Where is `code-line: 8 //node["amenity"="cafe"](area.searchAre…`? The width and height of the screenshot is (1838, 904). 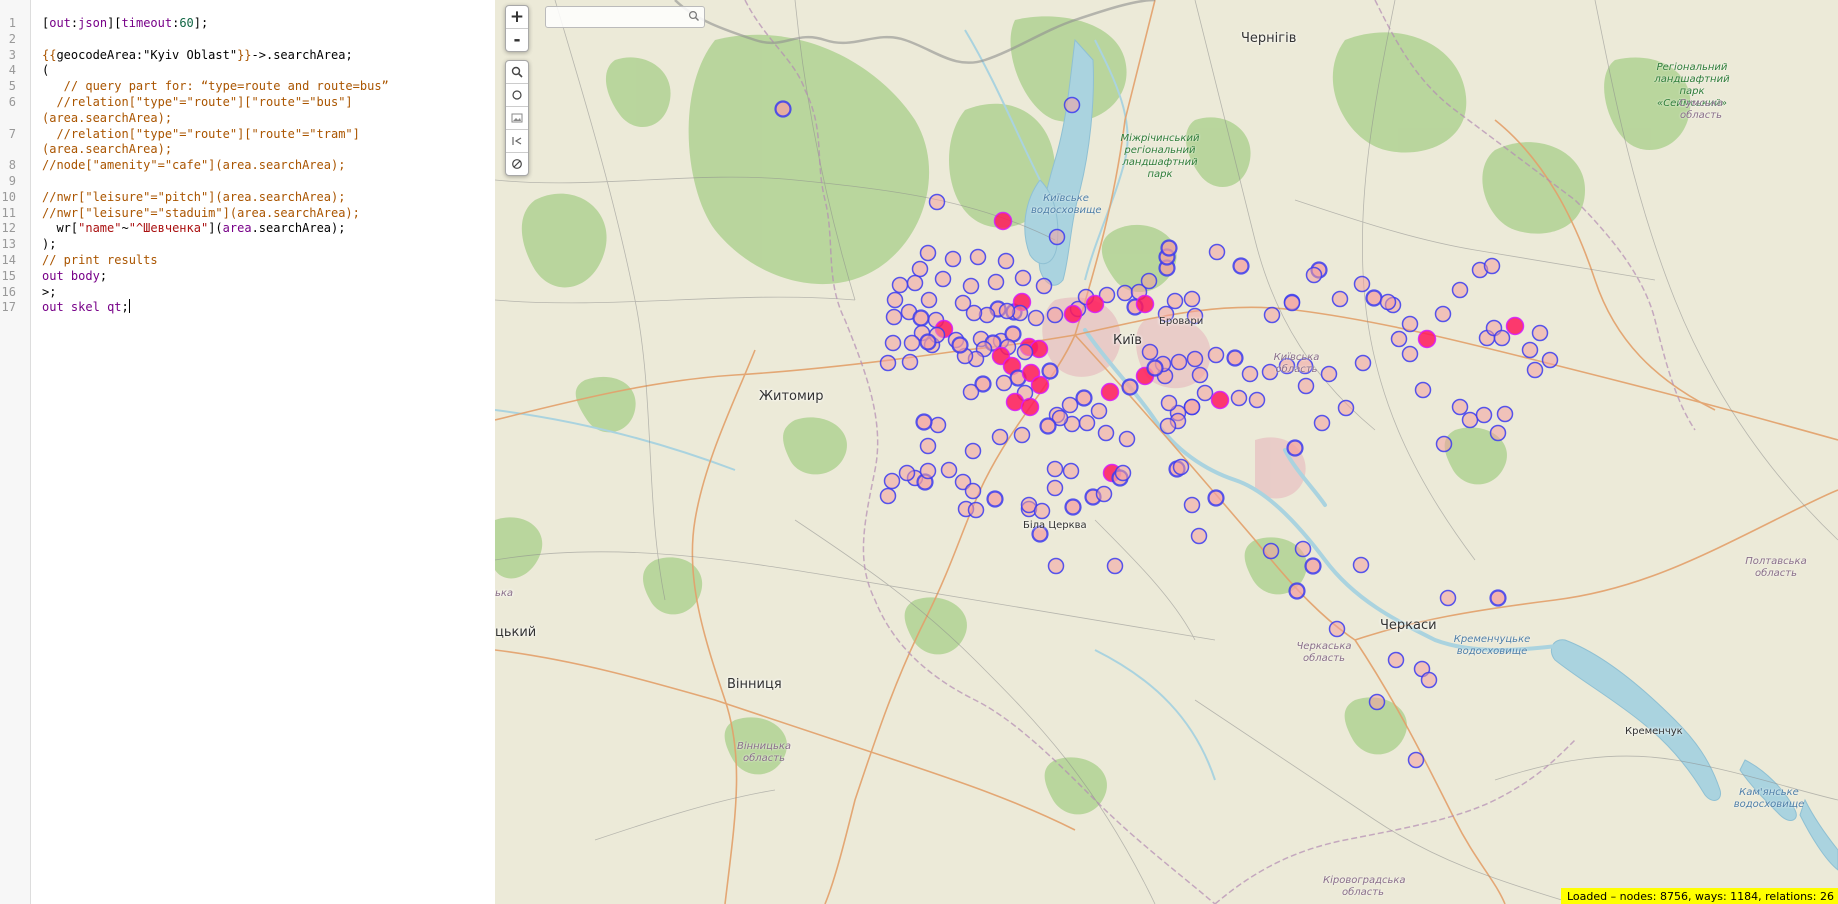
code-line: 8 //node["amenity"="cafe"](area.searchAre… is located at coordinates (247, 165).